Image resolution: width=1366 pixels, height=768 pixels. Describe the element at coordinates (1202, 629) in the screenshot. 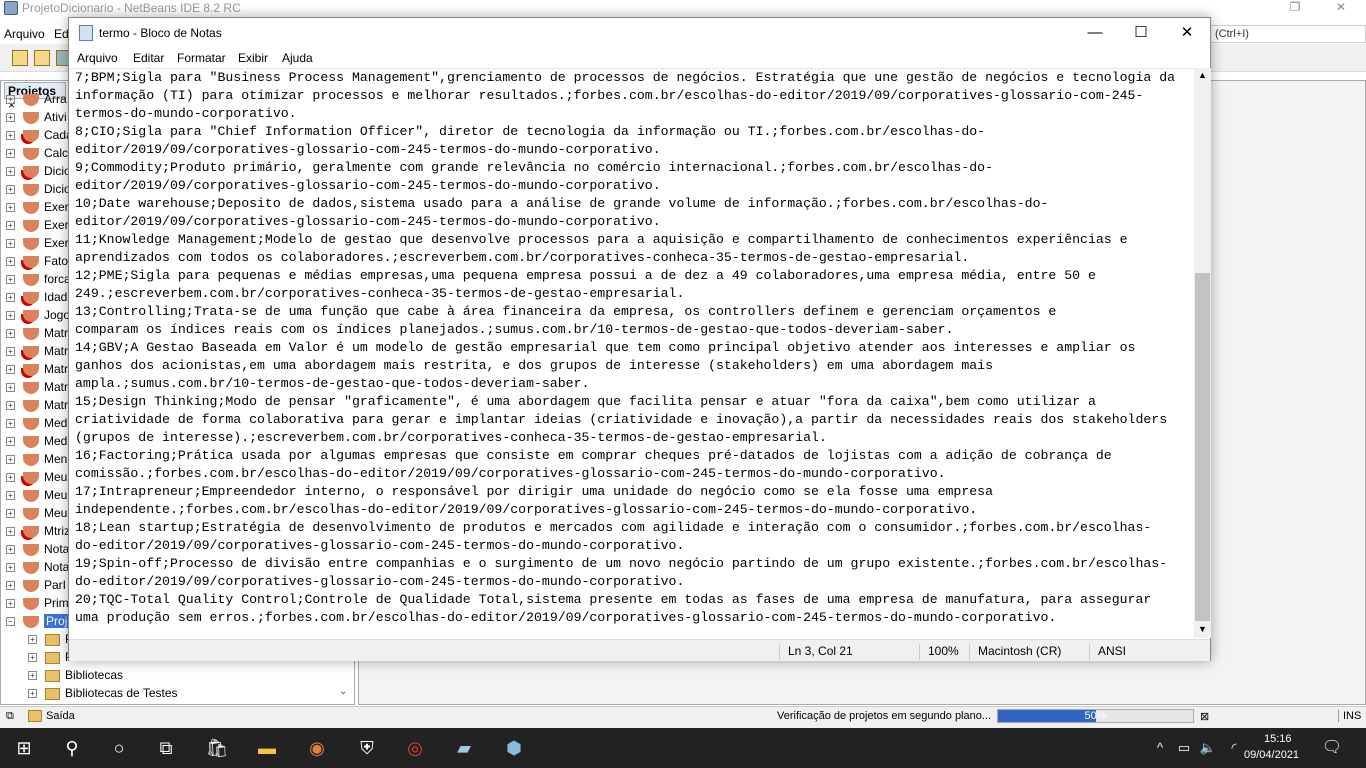

I see `scroll-down-icon: ▼` at that location.